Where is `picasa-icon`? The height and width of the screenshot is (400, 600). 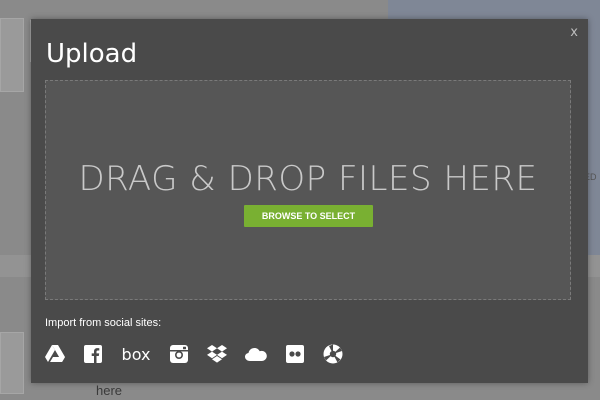
picasa-icon is located at coordinates (333, 354).